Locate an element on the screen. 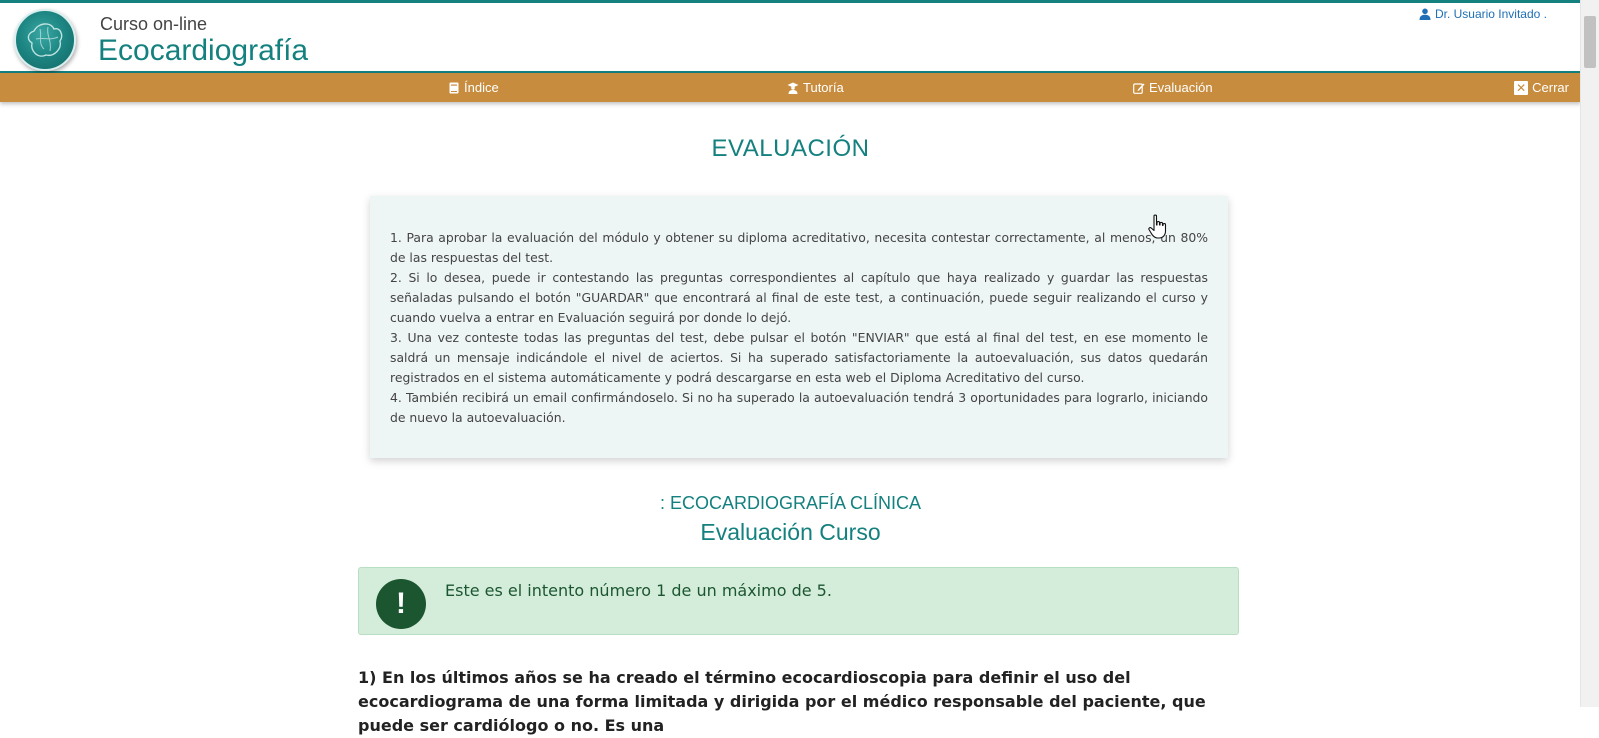  edit-icon is located at coordinates (1139, 88).